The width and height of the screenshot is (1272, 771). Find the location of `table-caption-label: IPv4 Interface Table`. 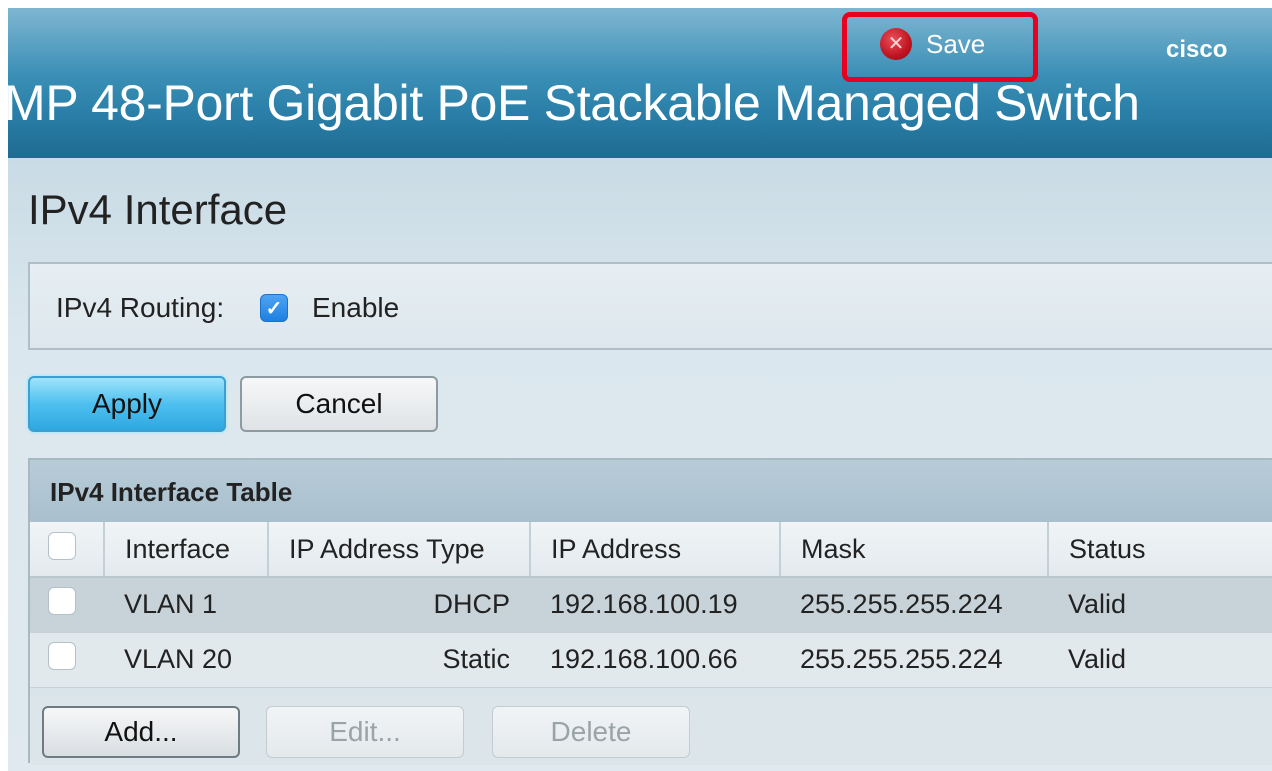

table-caption-label: IPv4 Interface Table is located at coordinates (171, 492).